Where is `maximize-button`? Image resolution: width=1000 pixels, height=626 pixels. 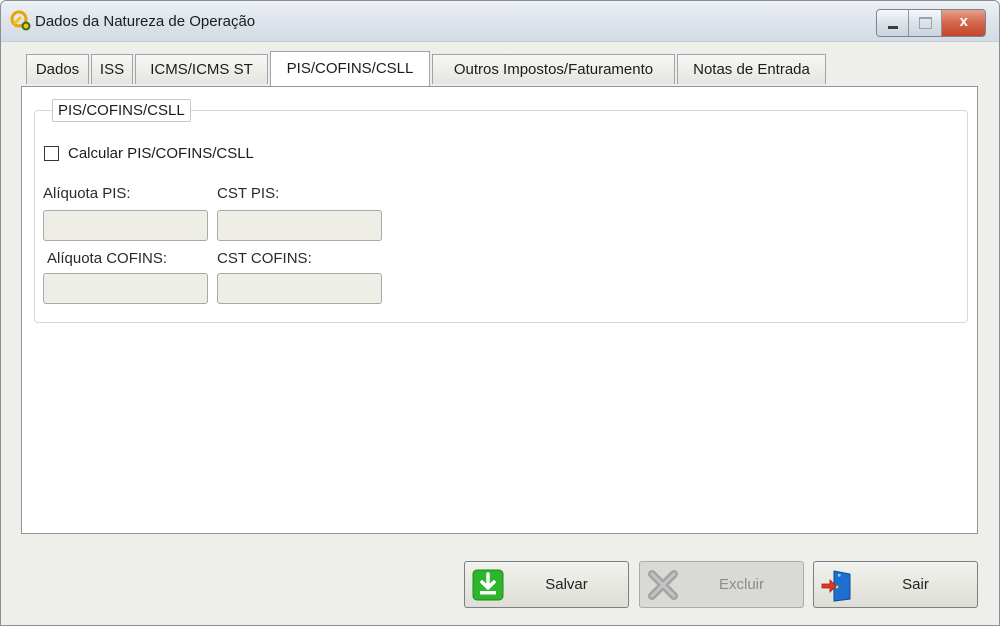 maximize-button is located at coordinates (925, 23).